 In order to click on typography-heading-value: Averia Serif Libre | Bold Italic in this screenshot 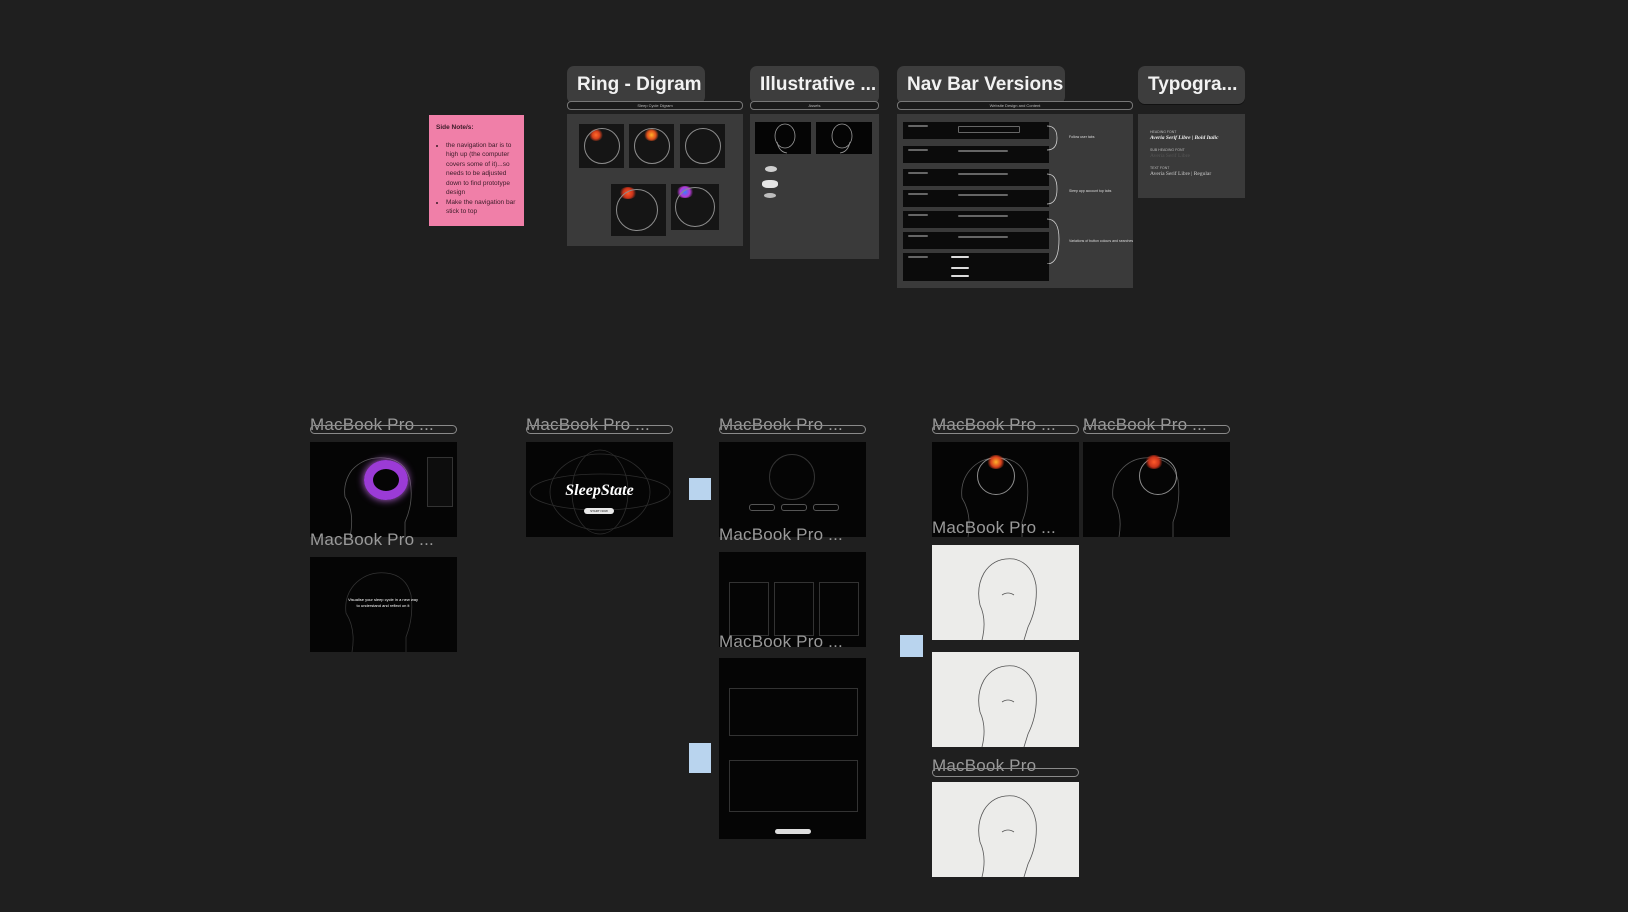, I will do `click(1184, 138)`.